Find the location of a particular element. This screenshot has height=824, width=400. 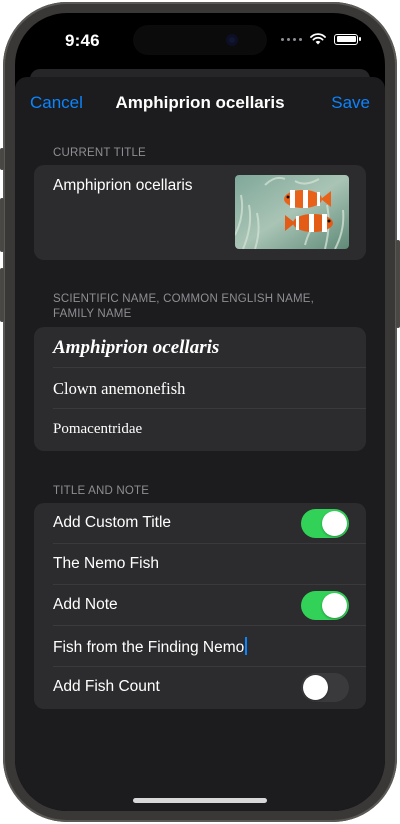

fish-count-toggle-row: Add Fish Count is located at coordinates (200, 687).